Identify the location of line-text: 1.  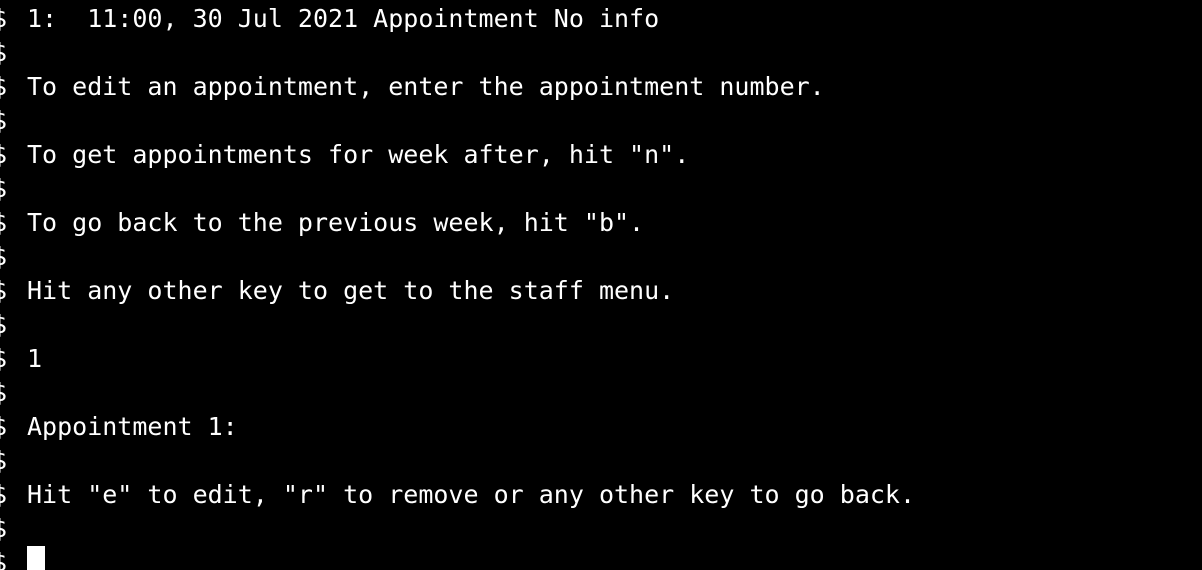
(35, 358).